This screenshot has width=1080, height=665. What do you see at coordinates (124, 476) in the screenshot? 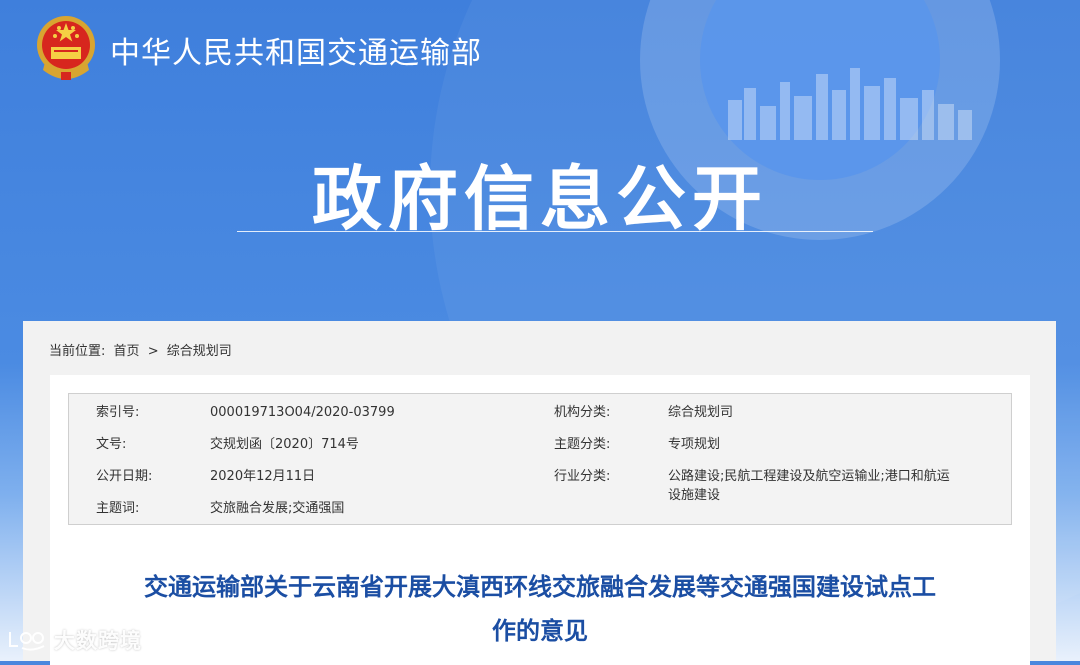
I see `date-label: 公开日期:` at bounding box center [124, 476].